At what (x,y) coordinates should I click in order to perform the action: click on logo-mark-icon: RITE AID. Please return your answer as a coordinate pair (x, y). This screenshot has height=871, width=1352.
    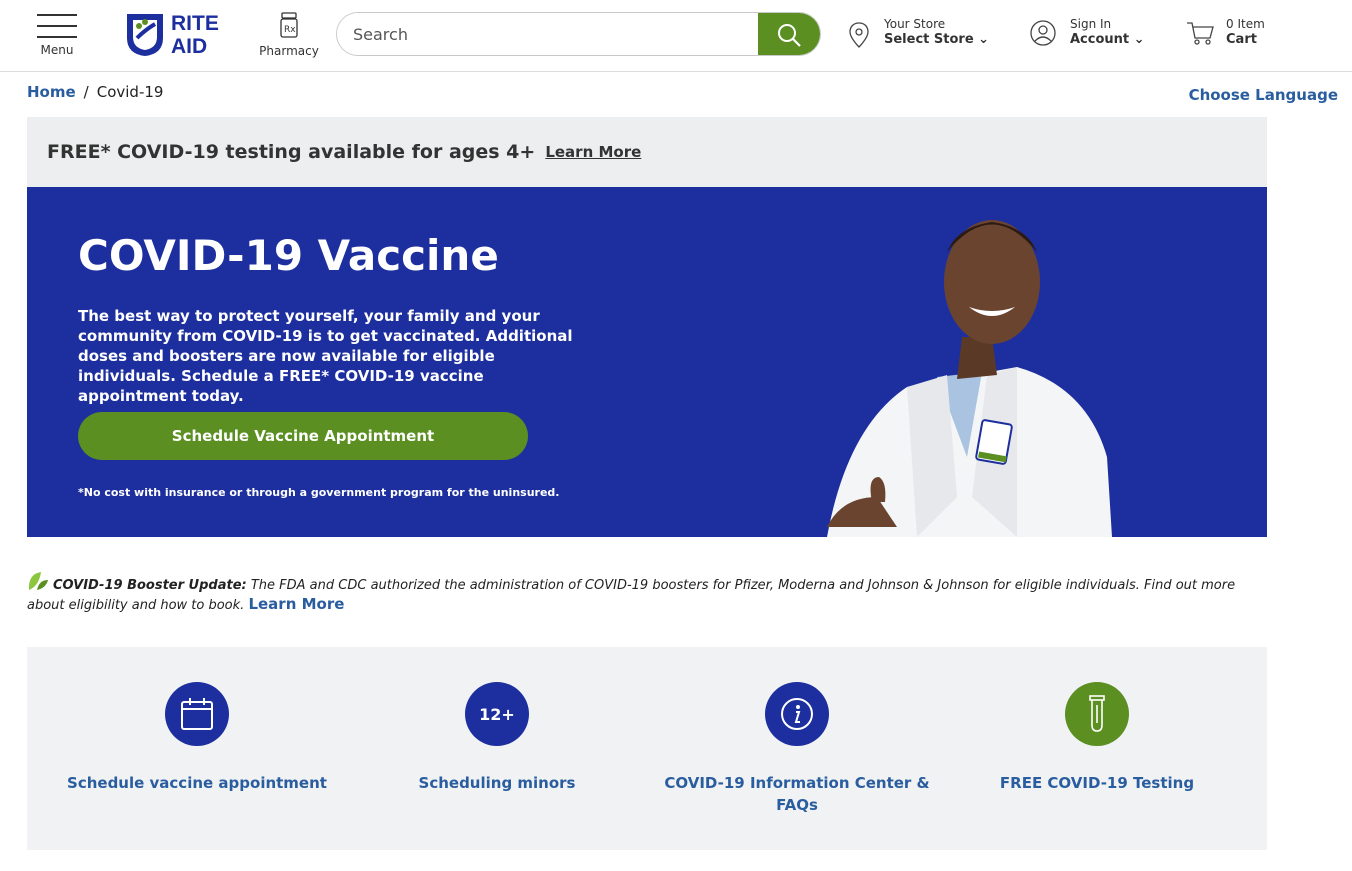
    Looking at the image, I should click on (173, 35).